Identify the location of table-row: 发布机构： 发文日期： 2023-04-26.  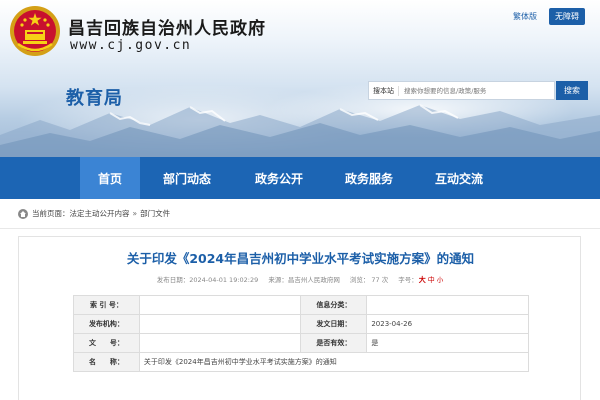
(301, 324).